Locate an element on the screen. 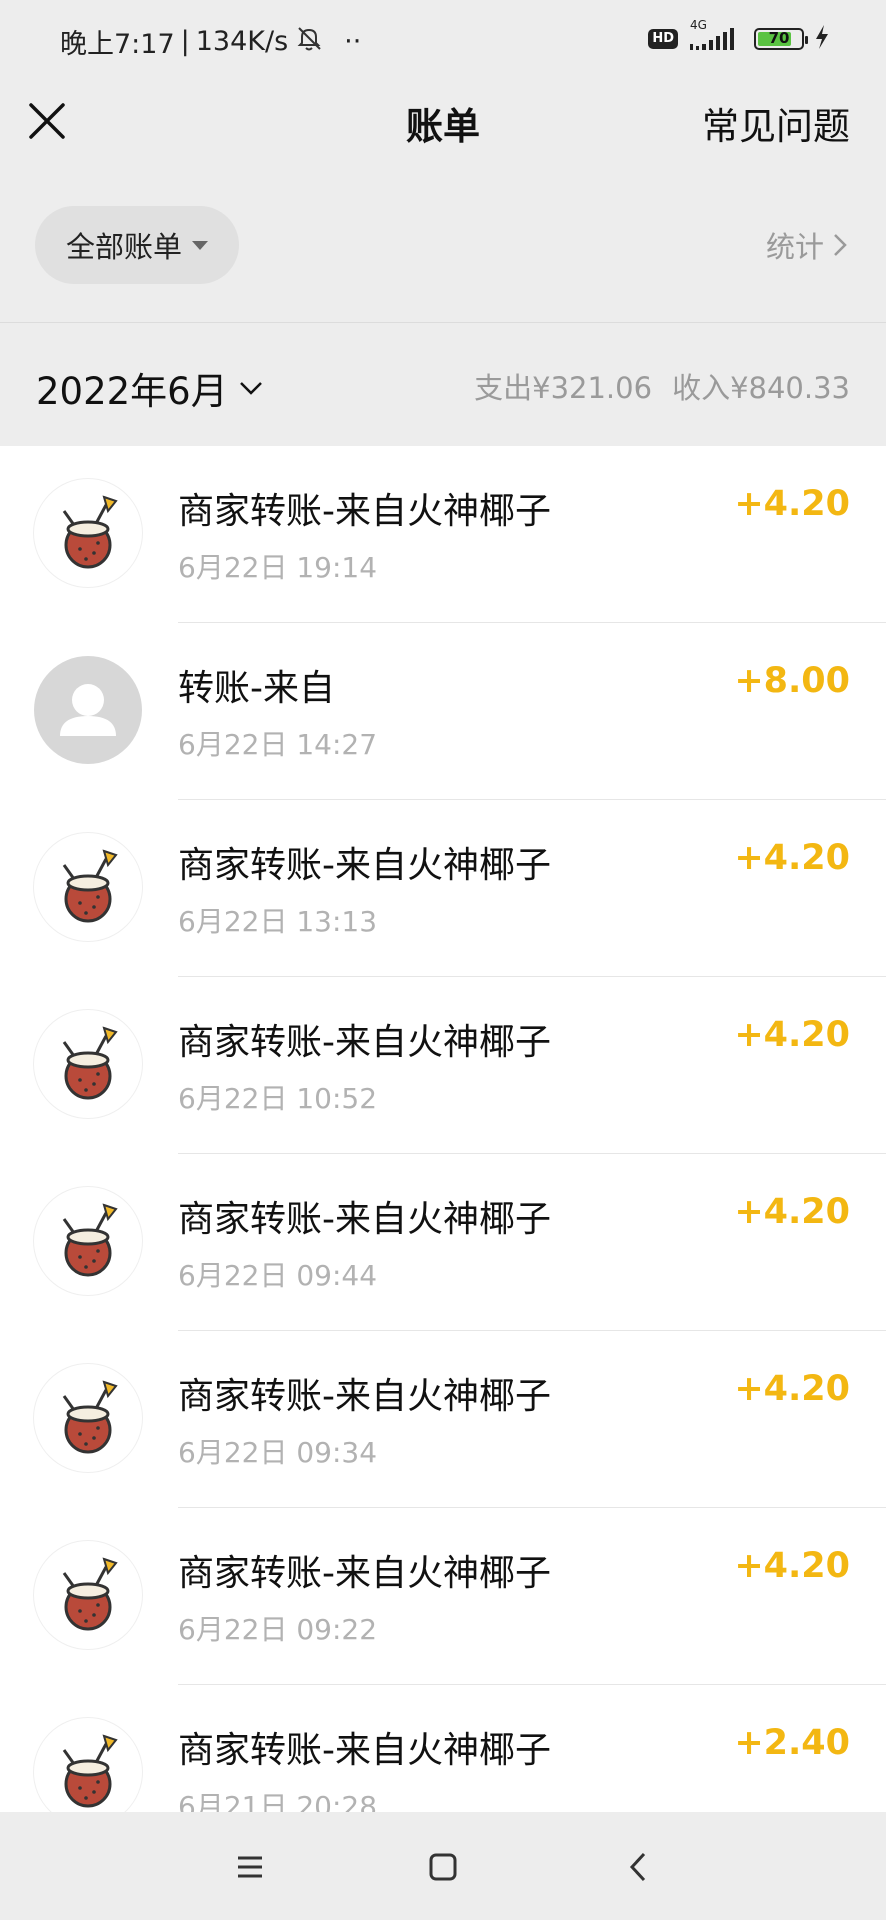 The width and height of the screenshot is (886, 1920). transaction-time: 6月22日 09:22 is located at coordinates (278, 1629).